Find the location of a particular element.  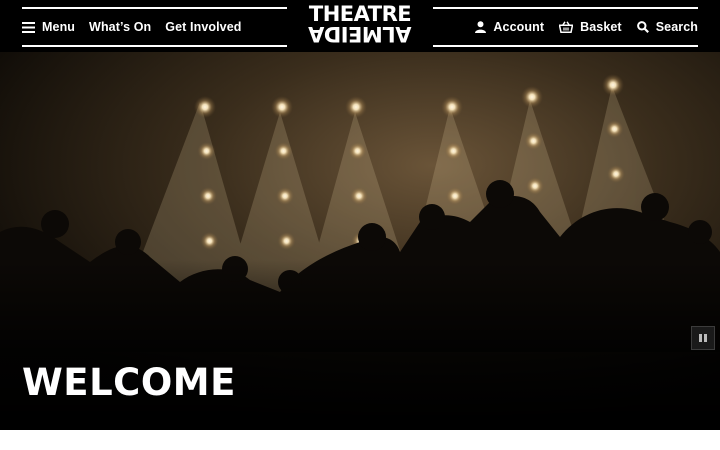

user-icon is located at coordinates (481, 27).